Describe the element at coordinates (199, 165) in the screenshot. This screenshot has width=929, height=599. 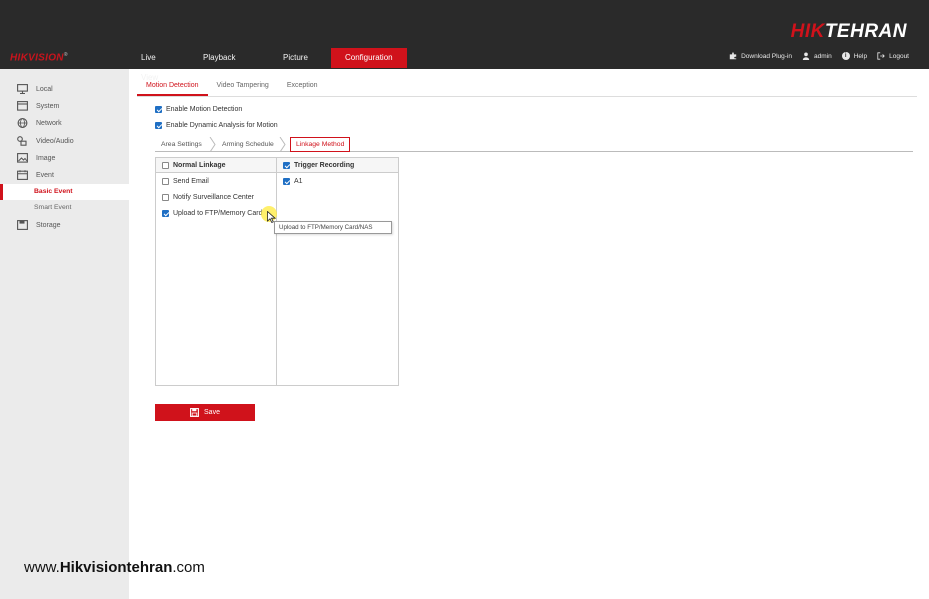
I see `normal-linkage-header-label: Normal Linkage` at that location.